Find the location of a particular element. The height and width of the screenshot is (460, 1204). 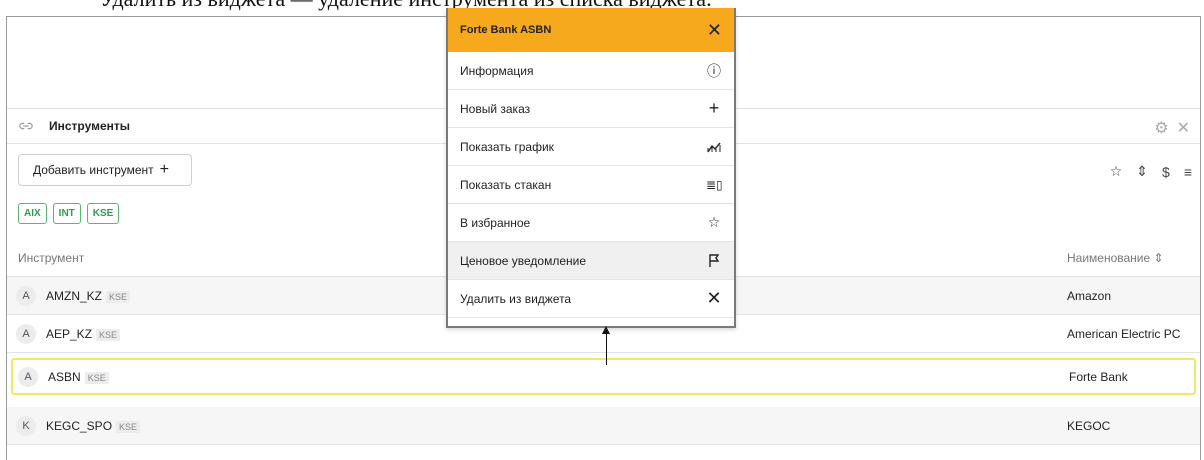

ticker-text: AMZN_KZ is located at coordinates (74, 296).